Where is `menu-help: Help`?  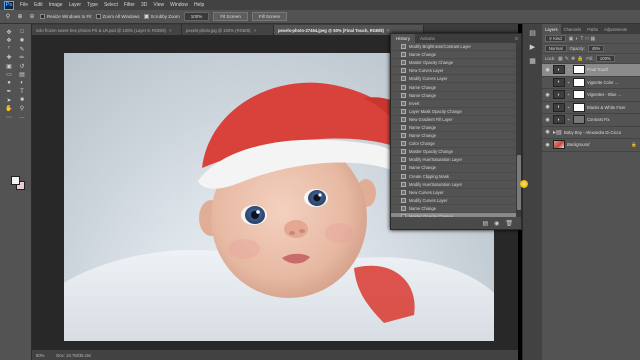
menu-help: Help is located at coordinates (199, 5).